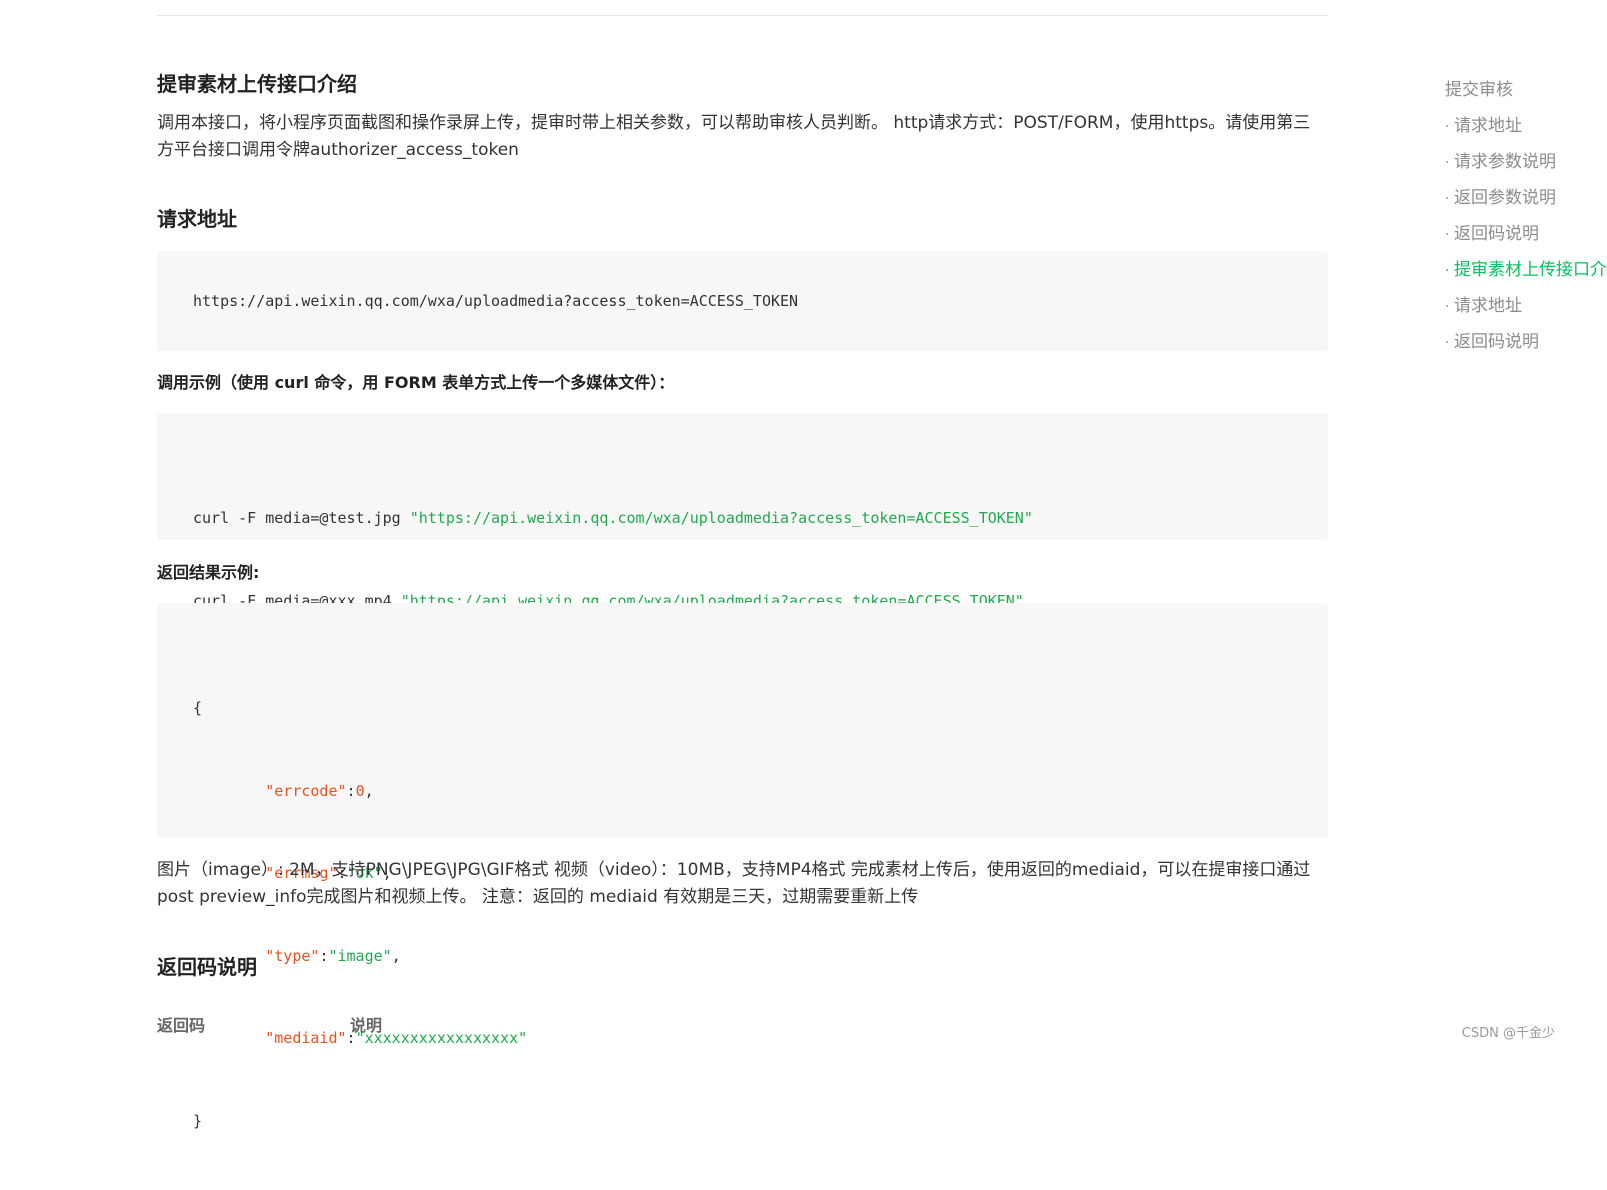  I want to click on json-key: "mediaid", so click(306, 1038).